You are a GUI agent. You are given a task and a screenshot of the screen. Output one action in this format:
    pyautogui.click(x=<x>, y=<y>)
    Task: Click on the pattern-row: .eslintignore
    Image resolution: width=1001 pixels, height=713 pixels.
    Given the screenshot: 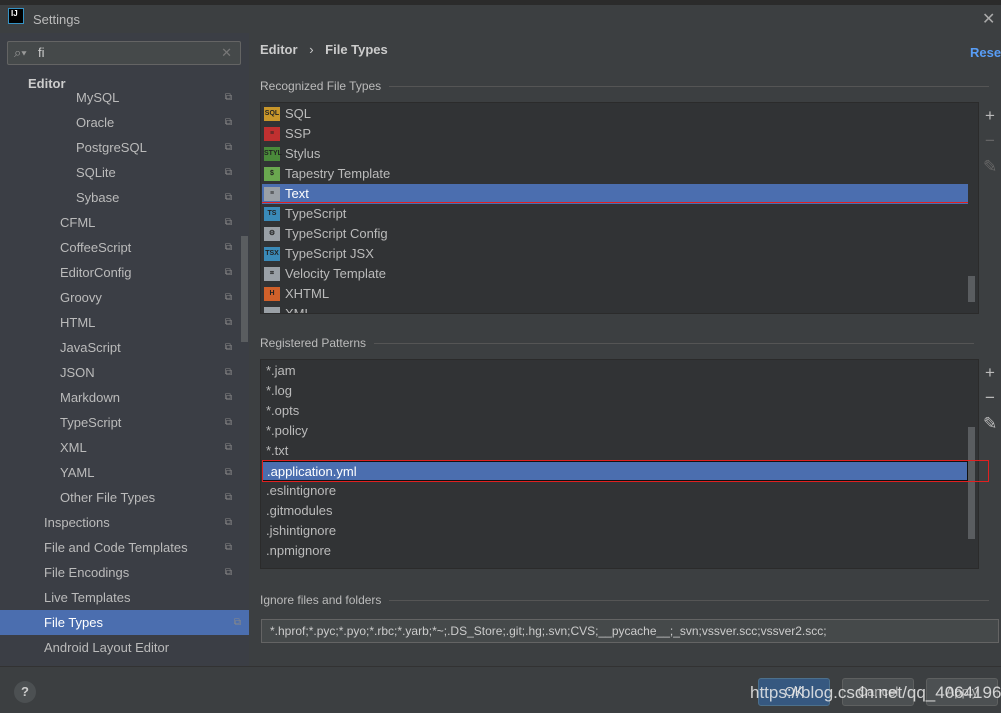 What is the action you would take?
    pyautogui.click(x=615, y=491)
    